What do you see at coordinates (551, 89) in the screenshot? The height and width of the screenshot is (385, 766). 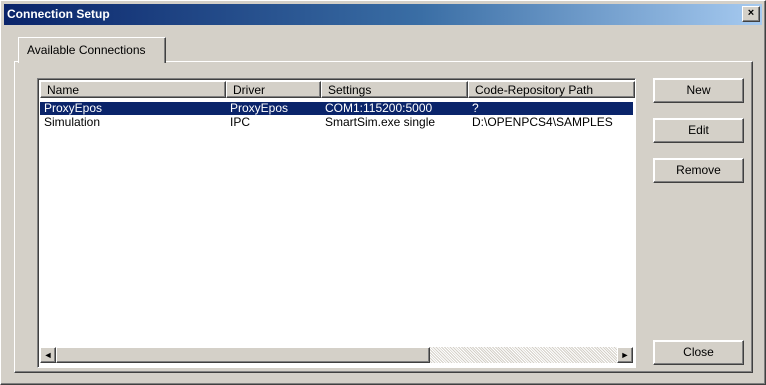 I see `column-header-path: Code-Repository Path` at bounding box center [551, 89].